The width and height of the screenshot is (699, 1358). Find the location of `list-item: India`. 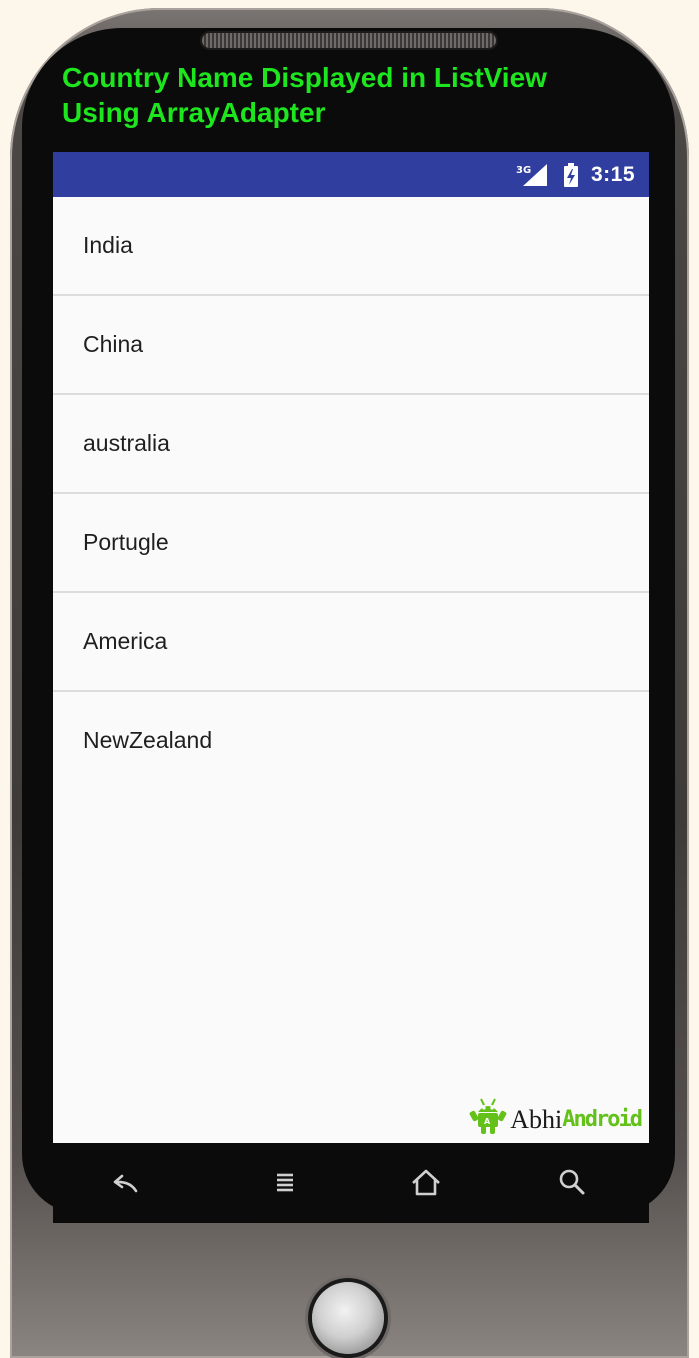

list-item: India is located at coordinates (351, 246).